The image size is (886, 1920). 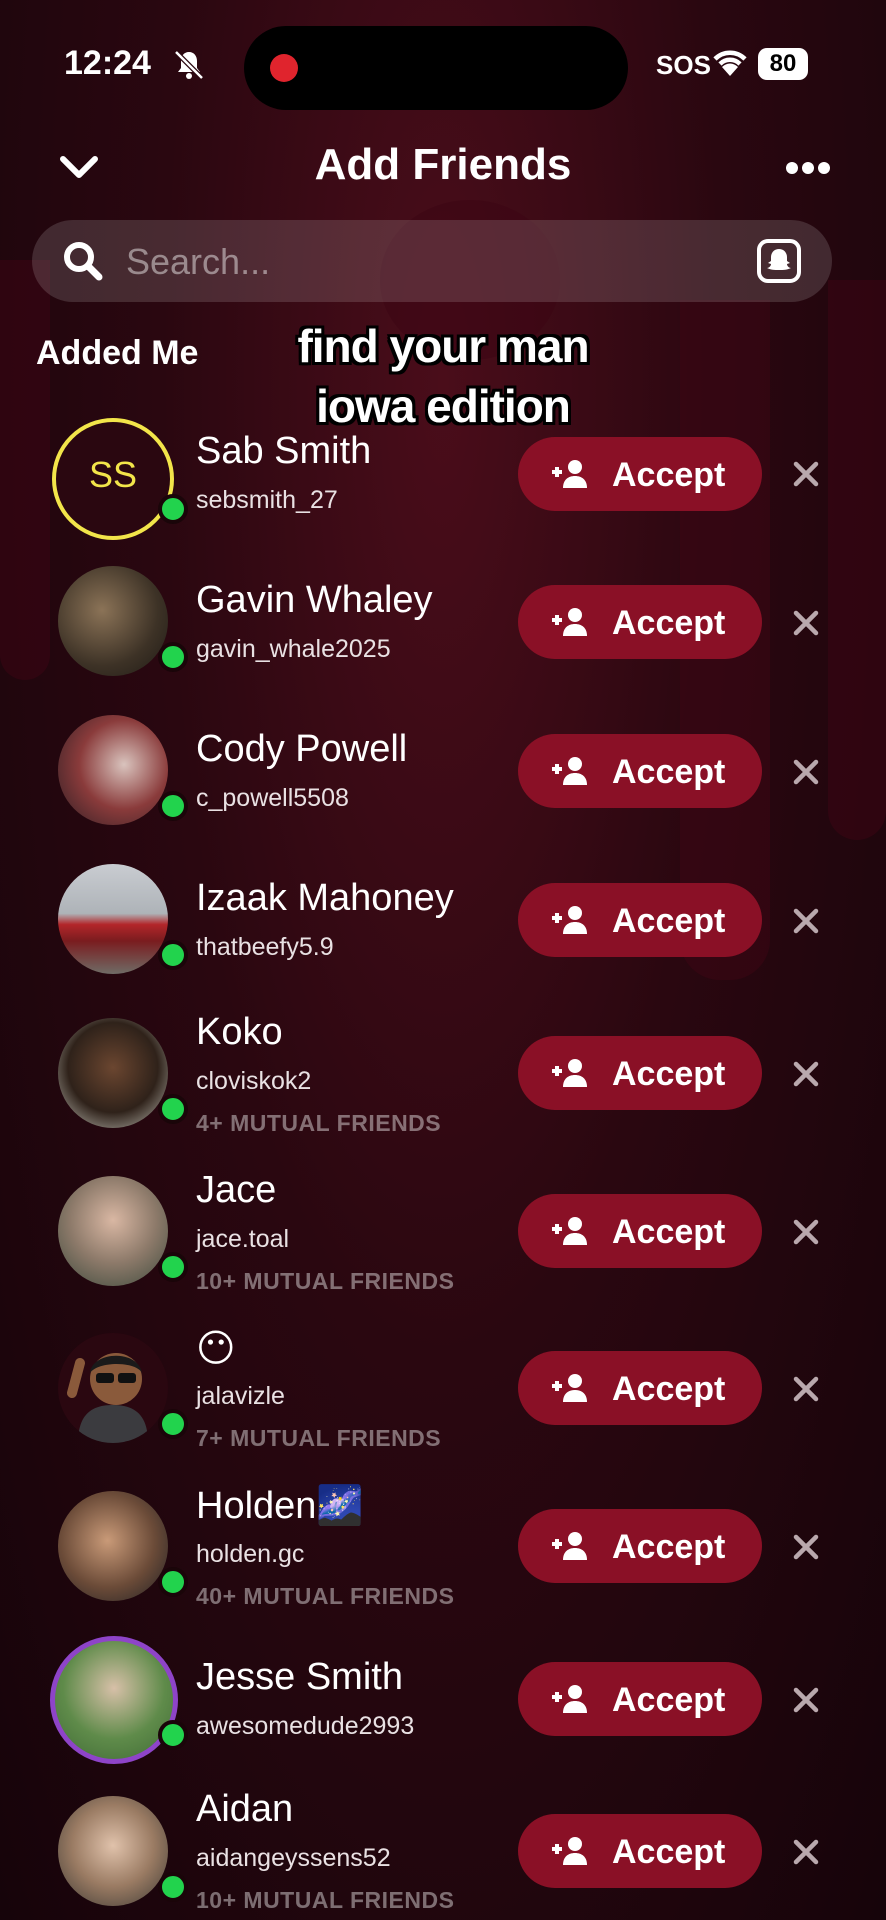 What do you see at coordinates (216, 1349) in the screenshot?
I see `friend-name: 😶` at bounding box center [216, 1349].